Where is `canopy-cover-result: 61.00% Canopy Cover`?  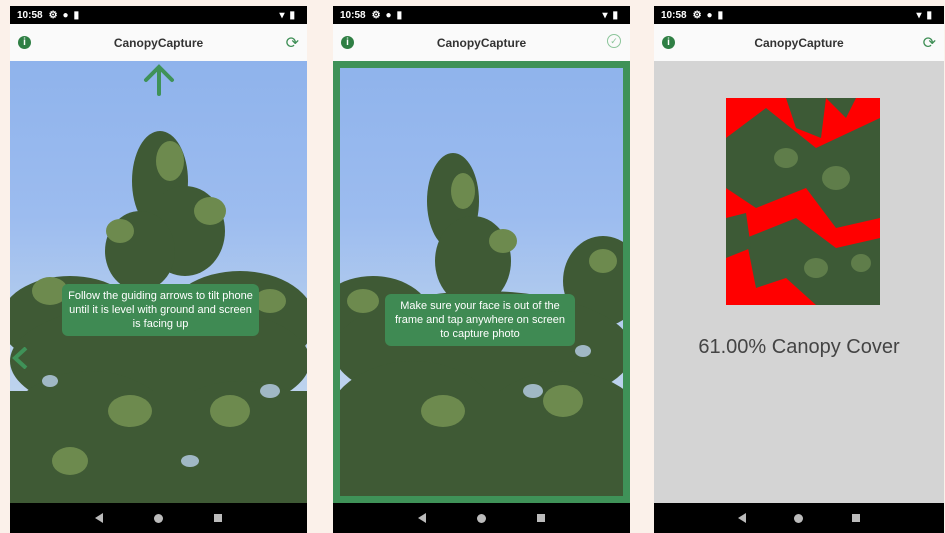
canopy-cover-result: 61.00% Canopy Cover is located at coordinates (799, 347).